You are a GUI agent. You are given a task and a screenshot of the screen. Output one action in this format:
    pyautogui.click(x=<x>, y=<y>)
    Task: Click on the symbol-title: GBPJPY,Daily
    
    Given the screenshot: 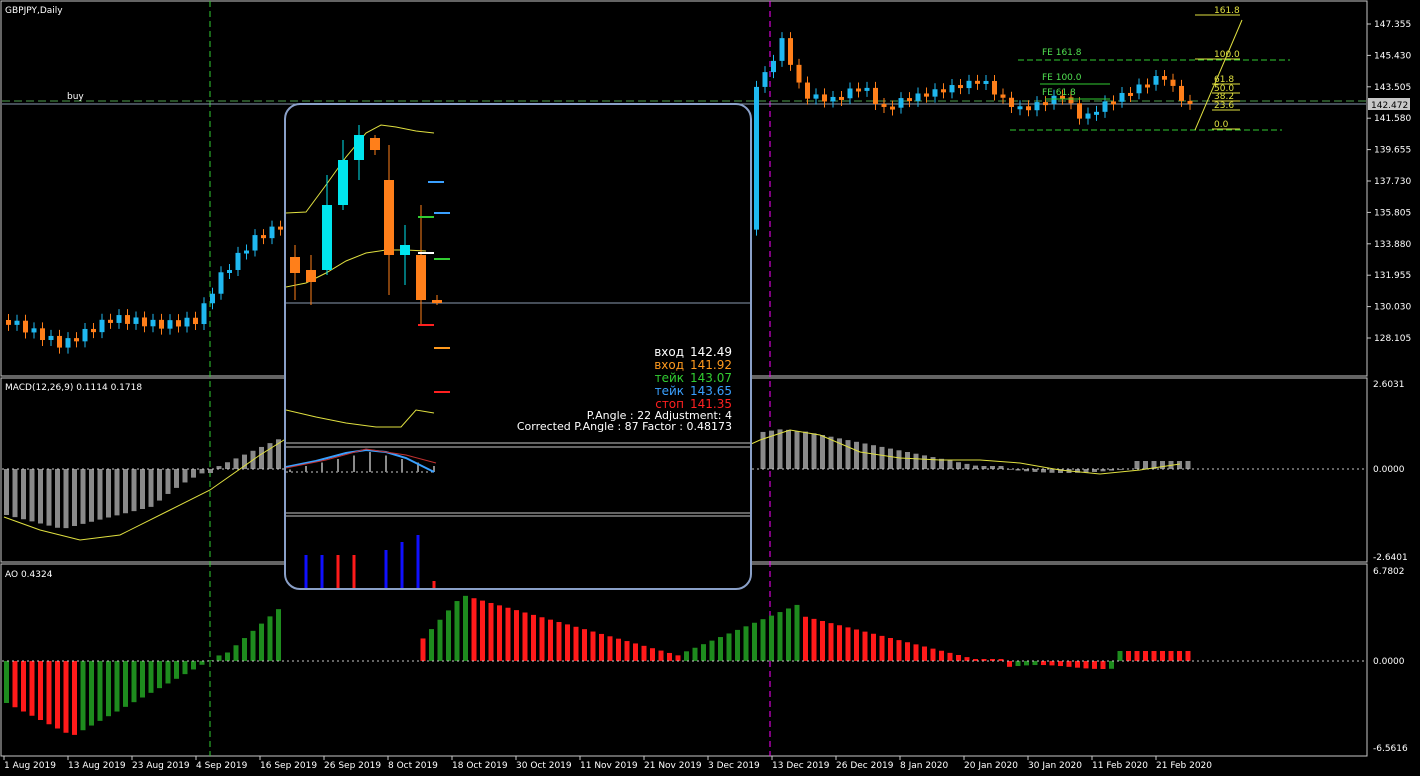 What is the action you would take?
    pyautogui.click(x=34, y=11)
    